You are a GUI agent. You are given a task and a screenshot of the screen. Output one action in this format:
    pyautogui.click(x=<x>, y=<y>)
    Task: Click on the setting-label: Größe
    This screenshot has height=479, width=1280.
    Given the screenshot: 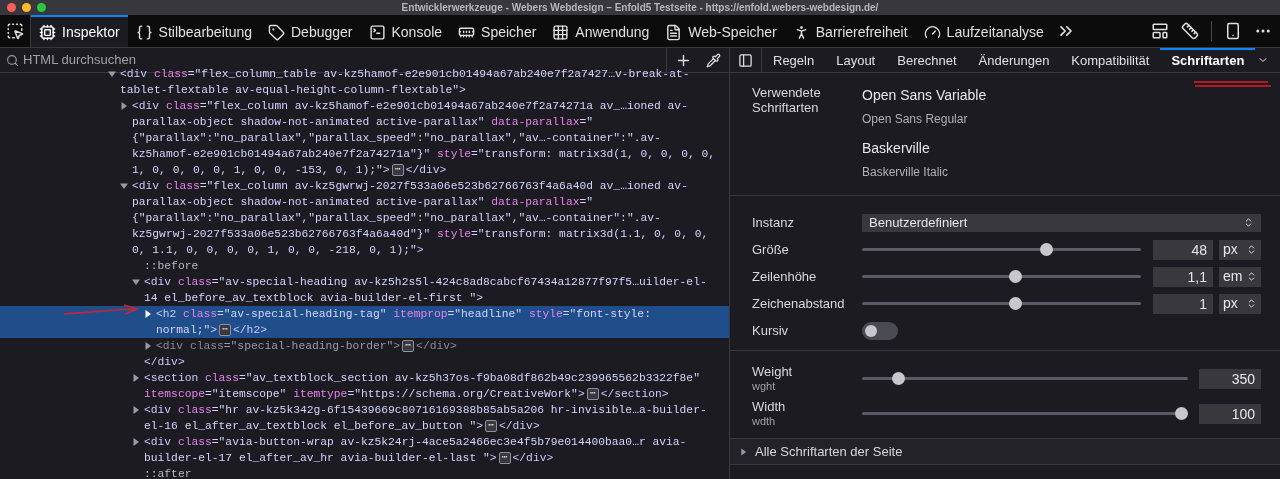 What is the action you would take?
    pyautogui.click(x=771, y=249)
    